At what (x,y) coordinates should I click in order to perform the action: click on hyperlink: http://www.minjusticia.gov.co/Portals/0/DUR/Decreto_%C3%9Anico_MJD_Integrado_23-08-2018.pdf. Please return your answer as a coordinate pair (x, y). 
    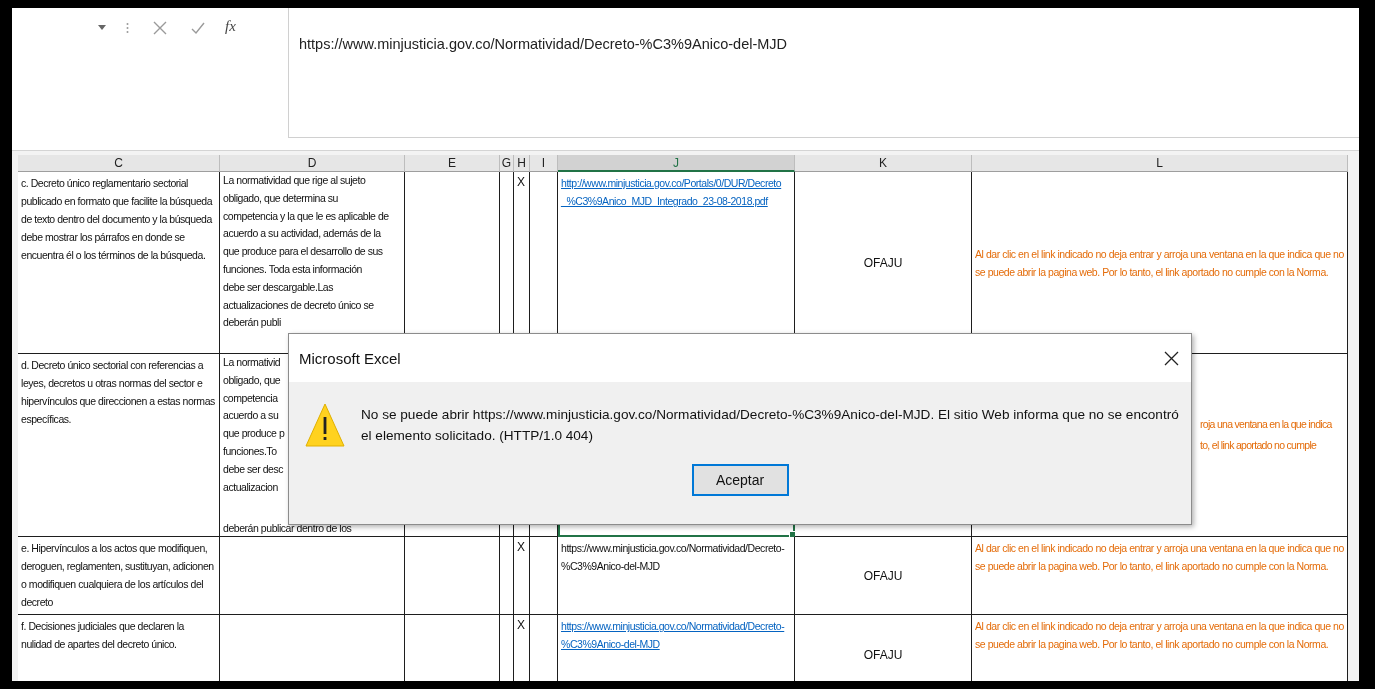
    Looking at the image, I should click on (676, 192).